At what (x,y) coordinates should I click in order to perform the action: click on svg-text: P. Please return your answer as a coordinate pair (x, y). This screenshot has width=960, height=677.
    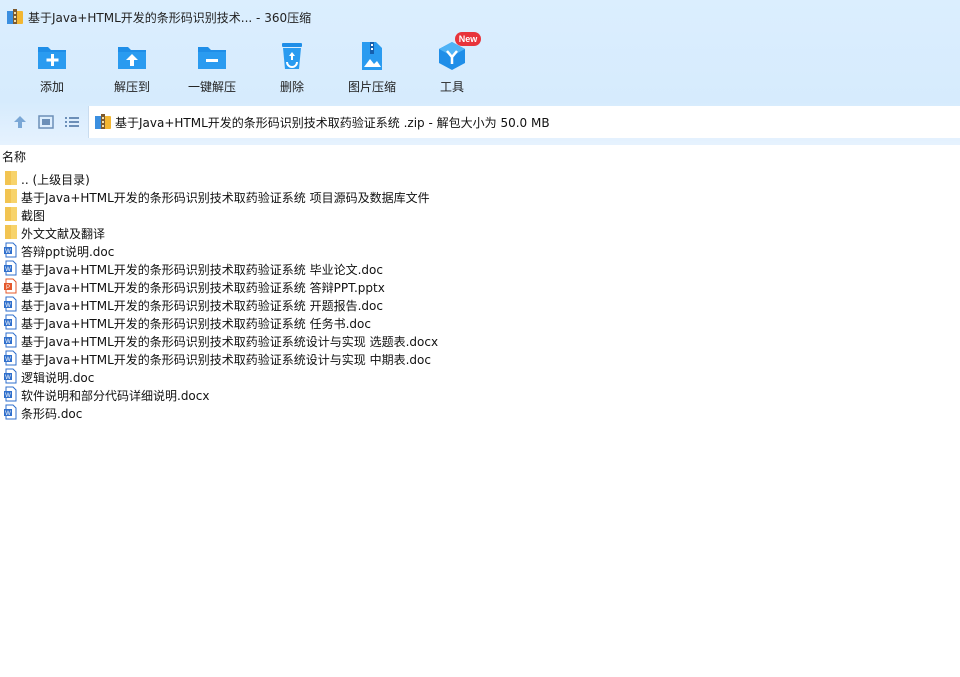
    Looking at the image, I should click on (8, 288).